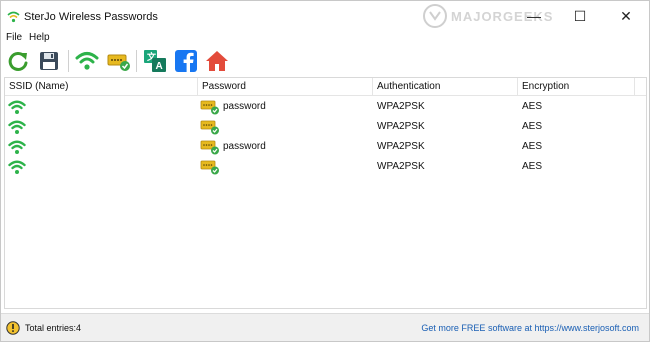  I want to click on minimize-button: —, so click(534, 16).